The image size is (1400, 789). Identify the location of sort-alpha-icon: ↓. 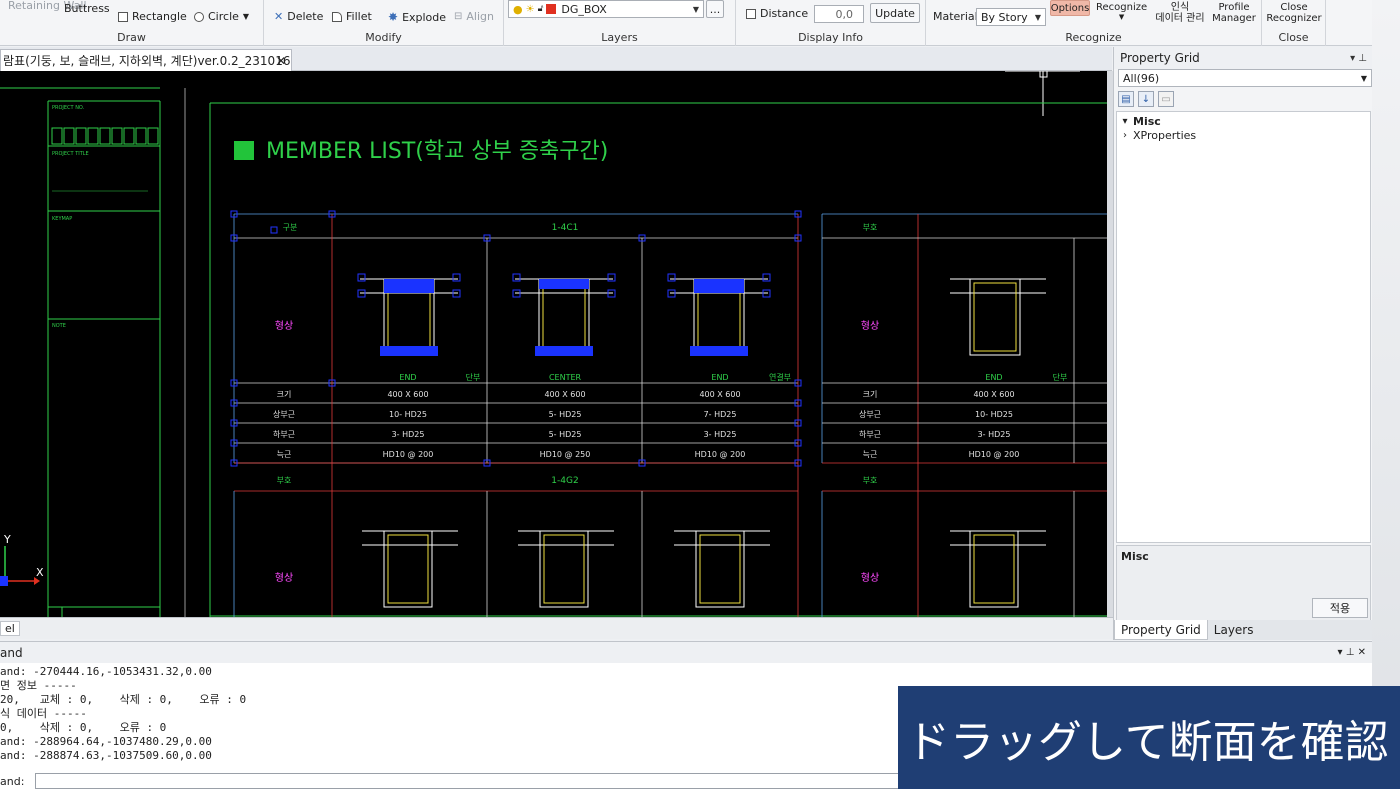
(1146, 99).